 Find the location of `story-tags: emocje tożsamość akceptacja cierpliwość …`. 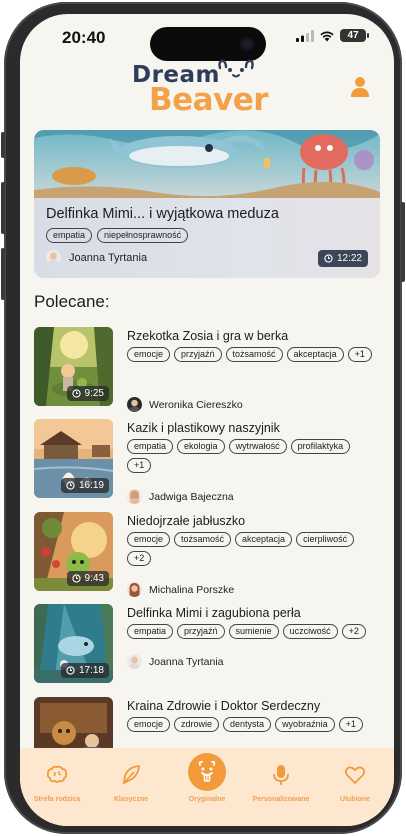

story-tags: emocje tożsamość akceptacja cierpliwość … is located at coordinates (249, 549).